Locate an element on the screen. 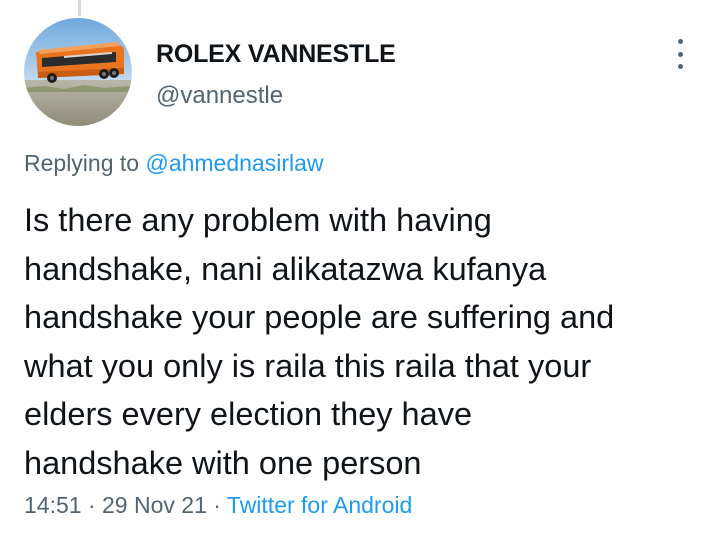 The image size is (720, 538). tweet-text-line: handshake, nani alikatazwa kufanya is located at coordinates (285, 268).